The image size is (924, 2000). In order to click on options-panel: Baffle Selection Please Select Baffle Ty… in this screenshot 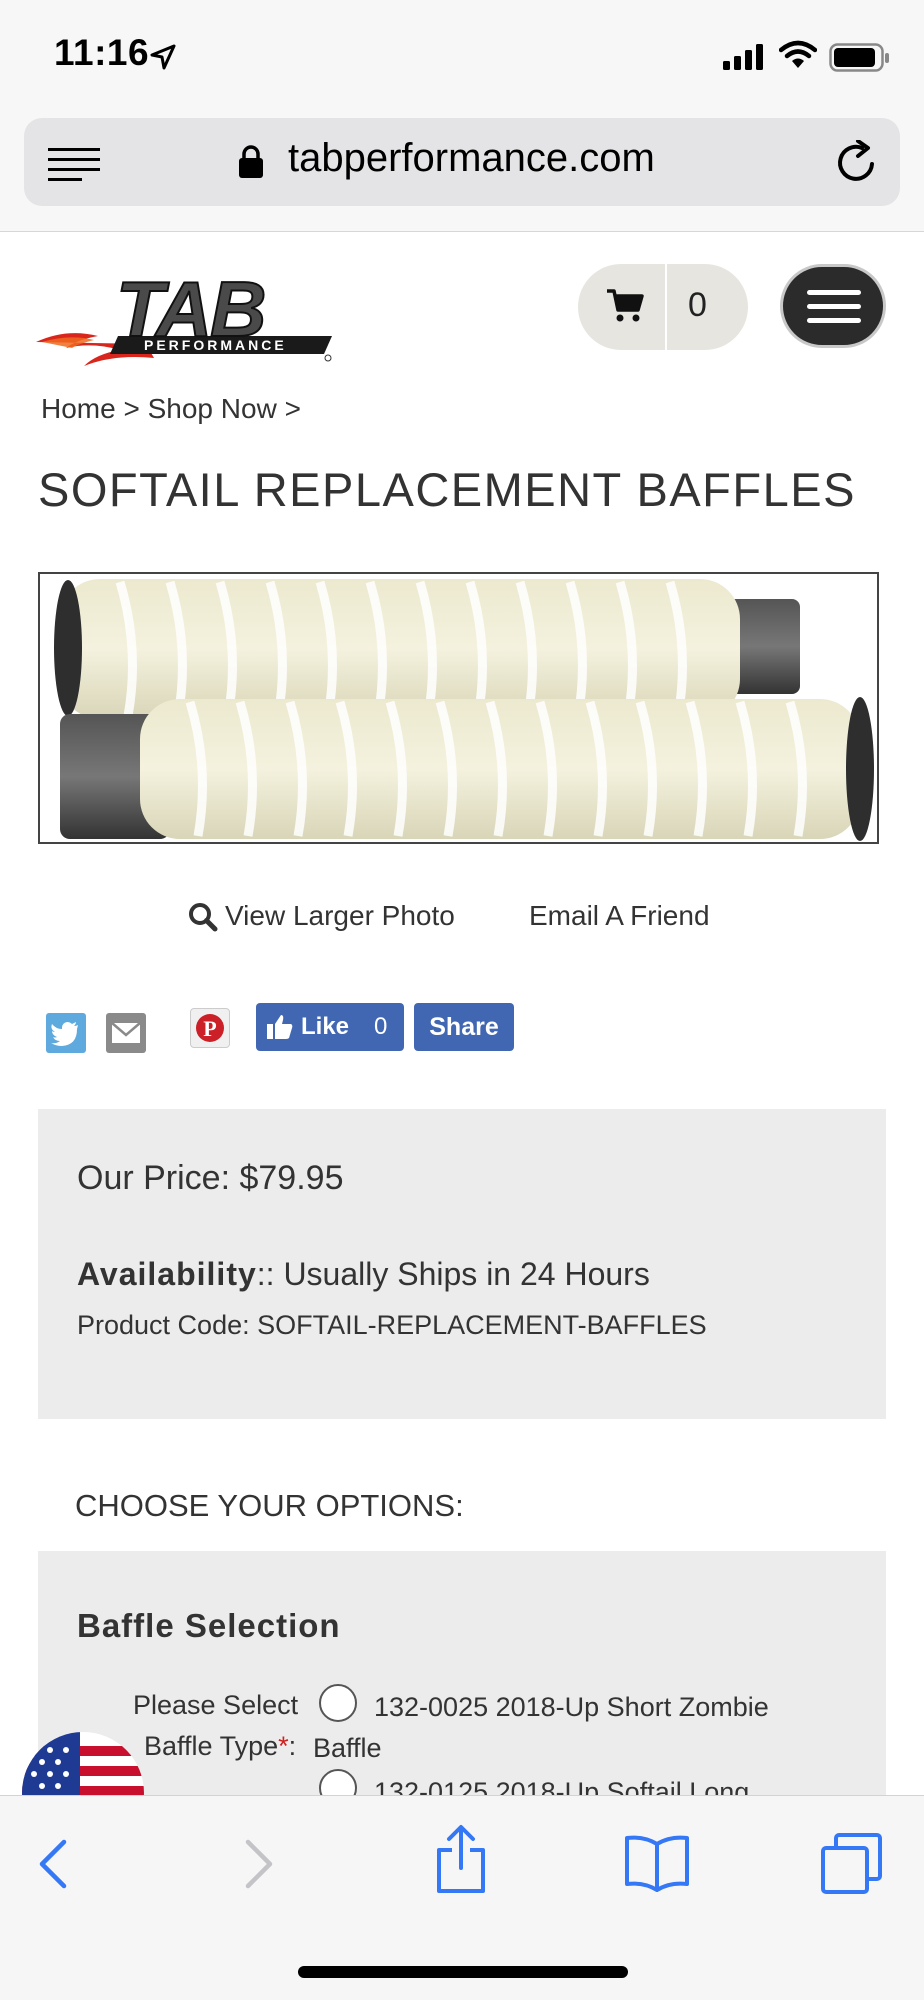, I will do `click(462, 1679)`.